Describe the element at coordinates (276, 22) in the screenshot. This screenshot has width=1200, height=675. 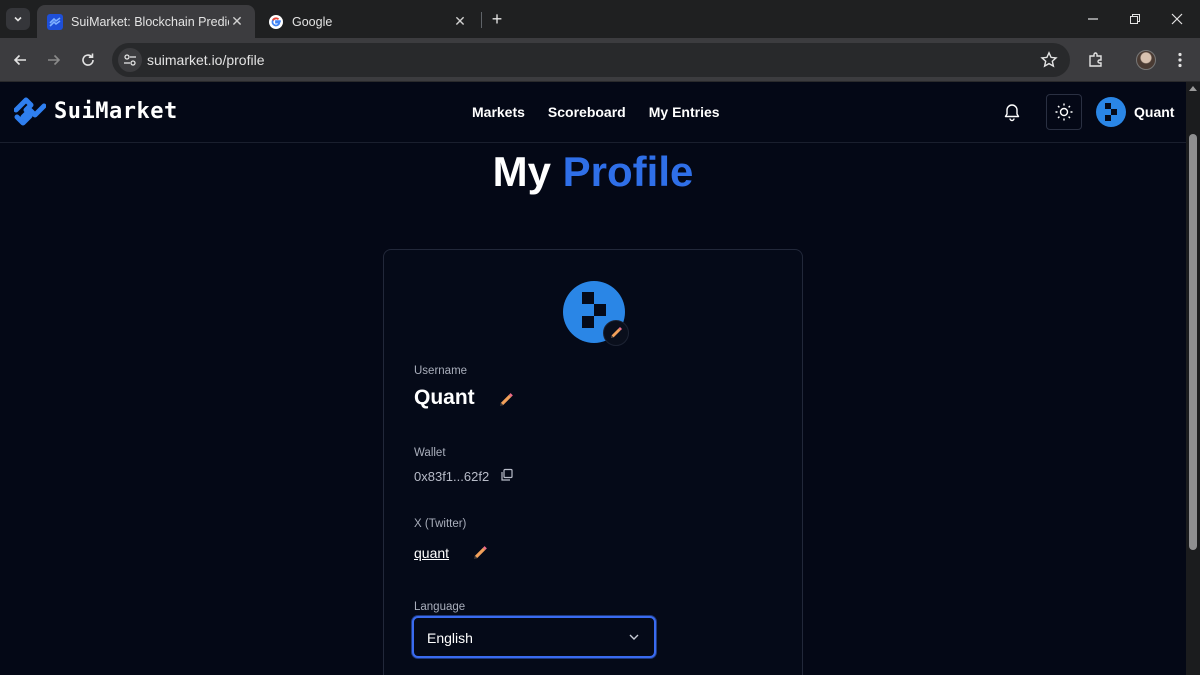
I see `google-favicon-icon` at that location.